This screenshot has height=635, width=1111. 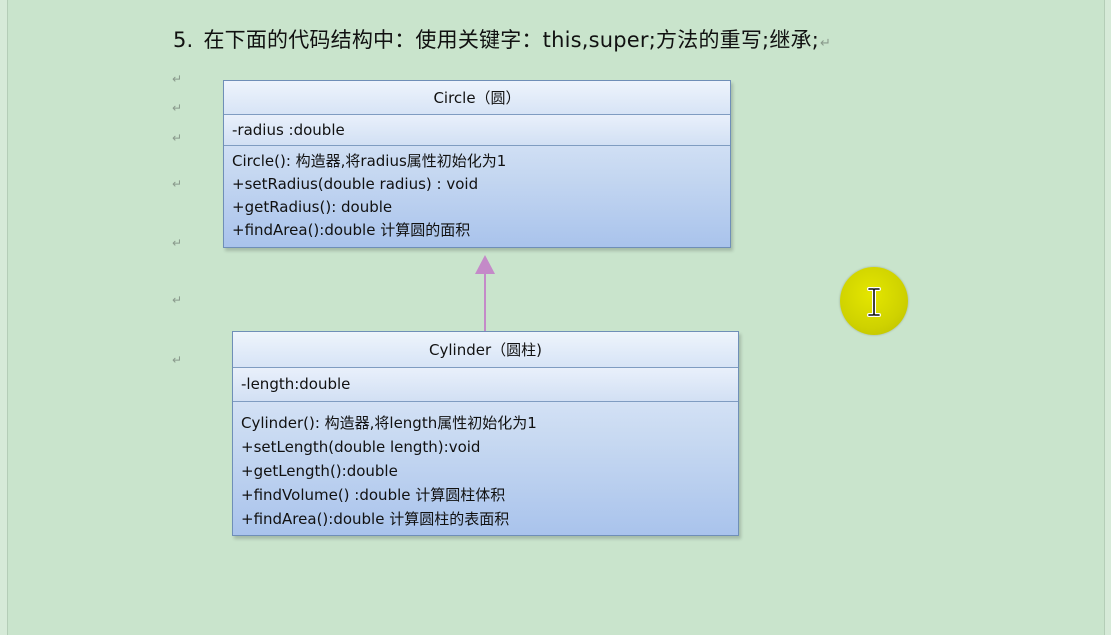 I want to click on question-heading: 5. 在下面的代码结构中：使用关键字：this,super;方法的重写;继承;↵, so click(x=502, y=39).